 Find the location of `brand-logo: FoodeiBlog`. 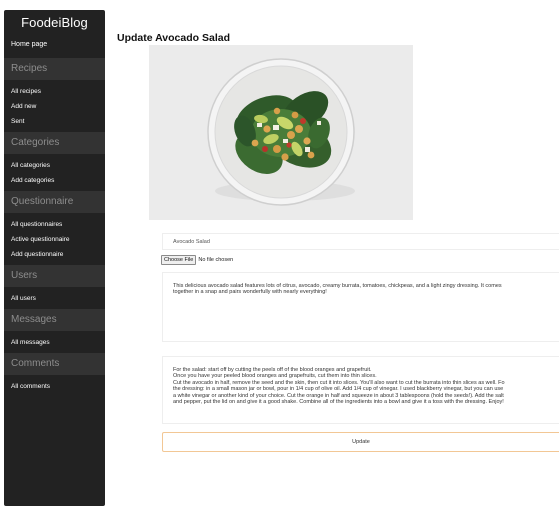

brand-logo: FoodeiBlog is located at coordinates (54, 21).